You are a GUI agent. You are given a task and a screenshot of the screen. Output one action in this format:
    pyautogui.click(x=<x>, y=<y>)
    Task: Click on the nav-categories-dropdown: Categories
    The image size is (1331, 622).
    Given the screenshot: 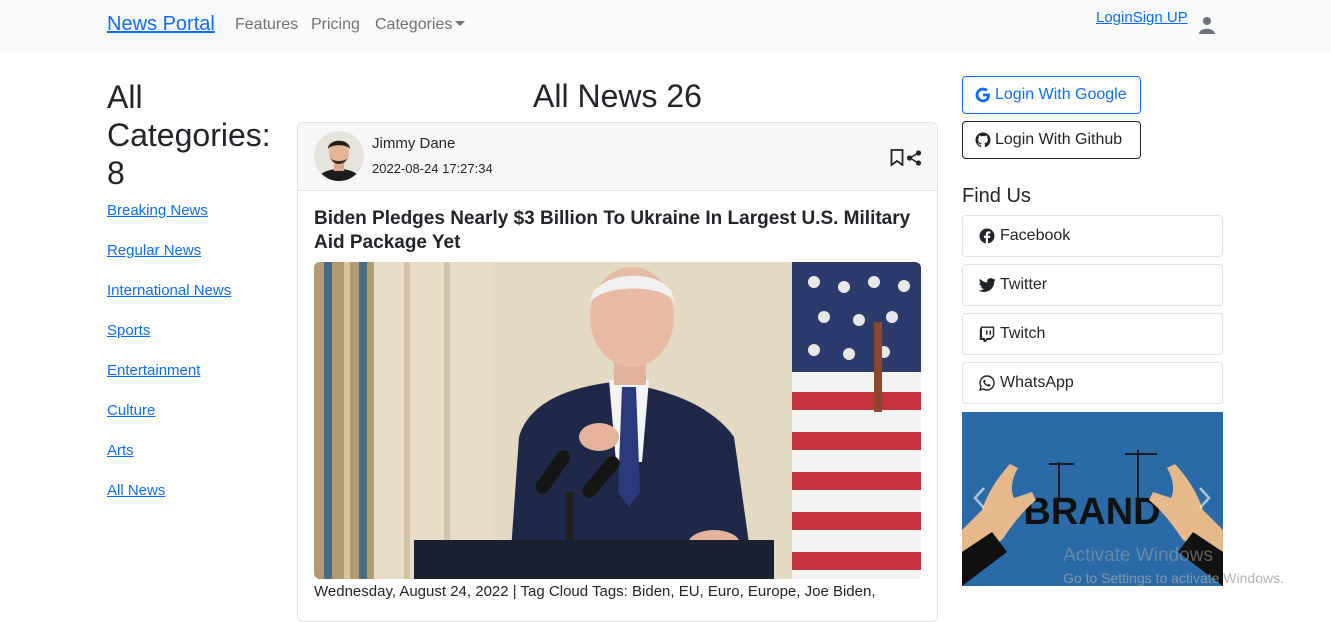 What is the action you would take?
    pyautogui.click(x=420, y=25)
    